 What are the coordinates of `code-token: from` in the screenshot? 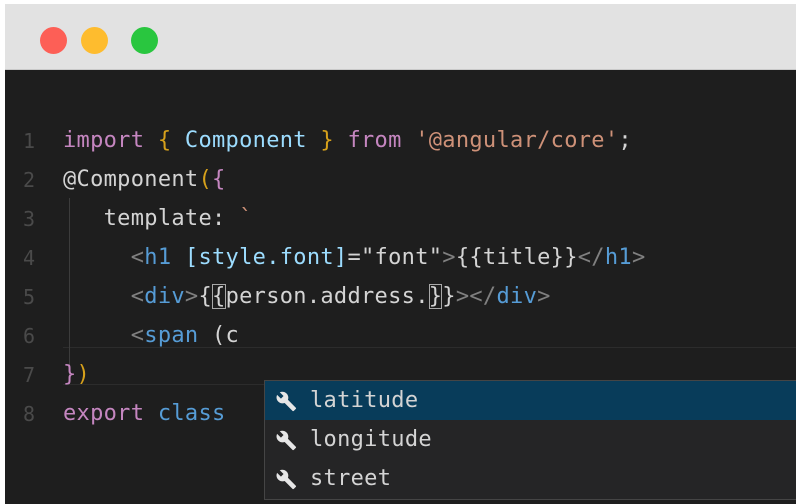 It's located at (374, 140).